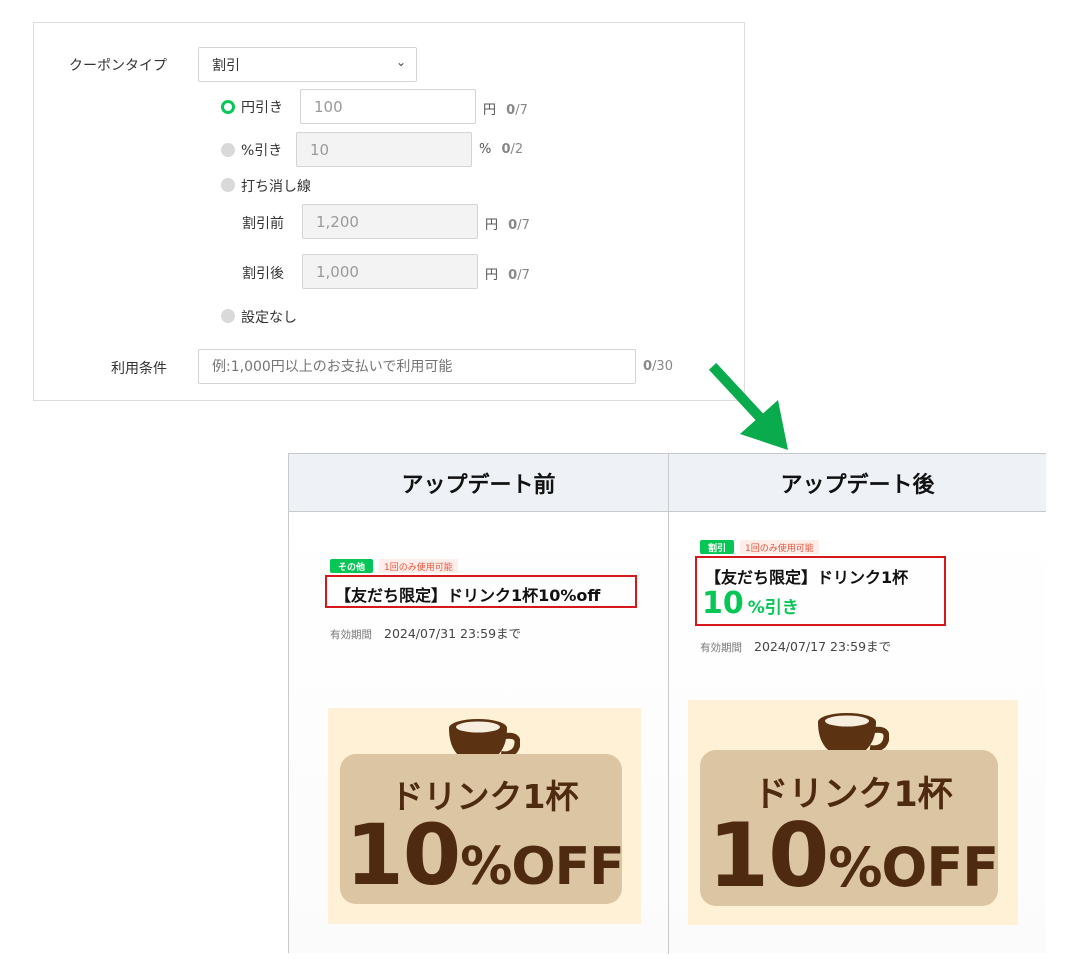 Image resolution: width=1088 pixels, height=959 pixels. Describe the element at coordinates (453, 633) in the screenshot. I see `validity-value: 2024/07/31 23:59まで` at that location.